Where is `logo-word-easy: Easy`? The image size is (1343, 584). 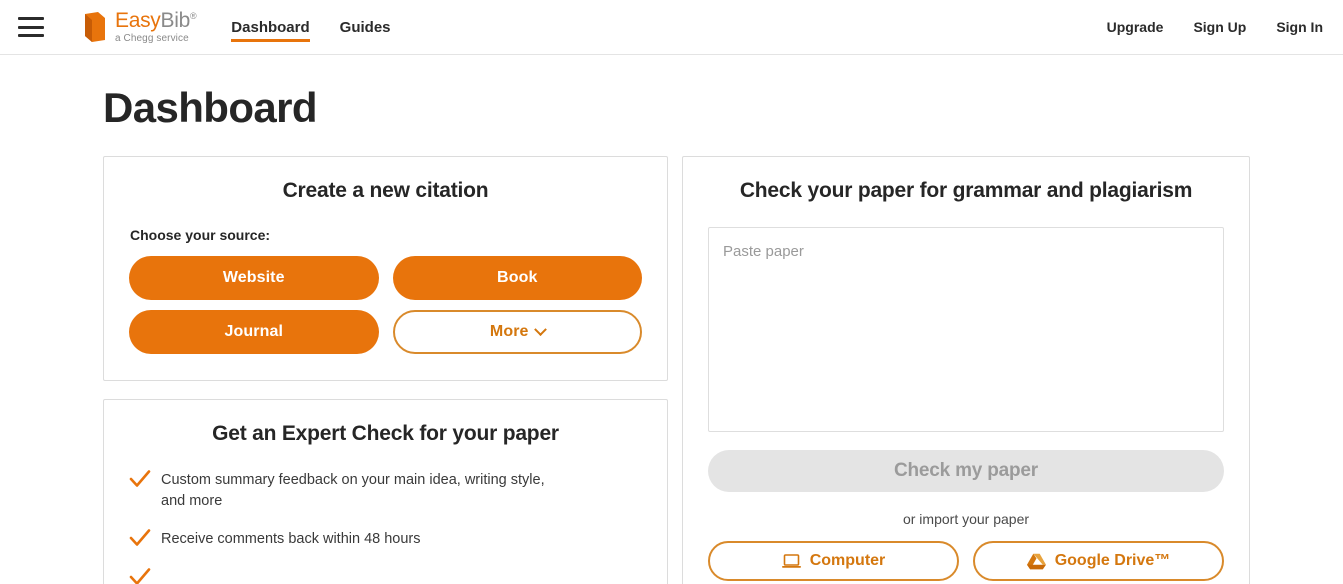
logo-word-easy: Easy is located at coordinates (138, 20).